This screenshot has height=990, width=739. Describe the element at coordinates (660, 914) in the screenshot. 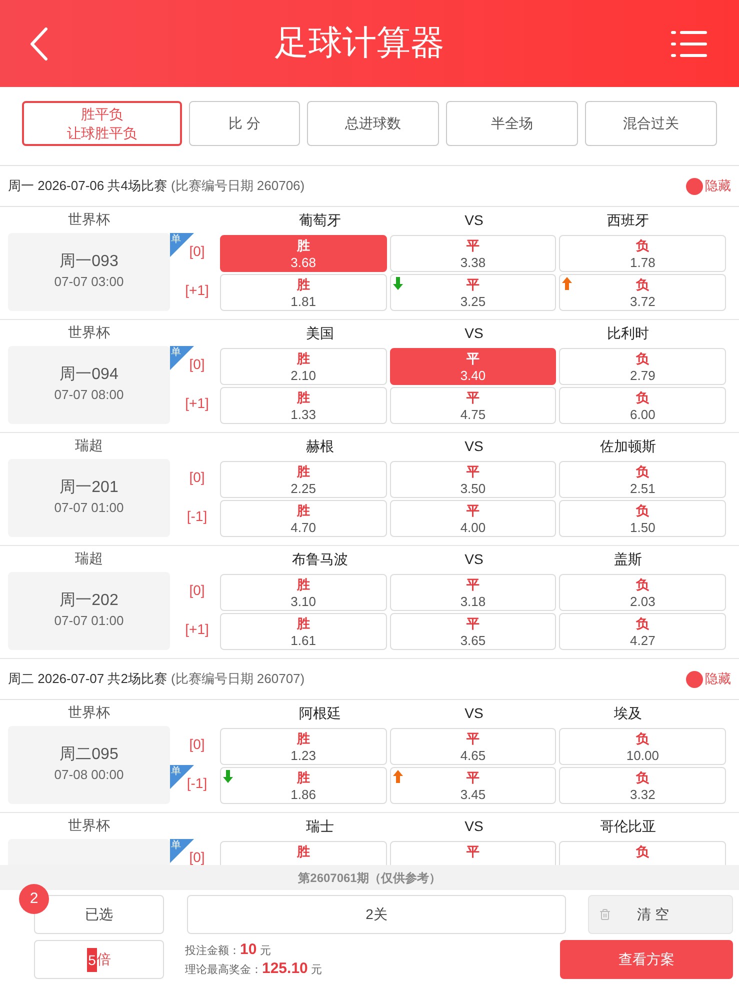

I see `clear-button: 清 空` at that location.